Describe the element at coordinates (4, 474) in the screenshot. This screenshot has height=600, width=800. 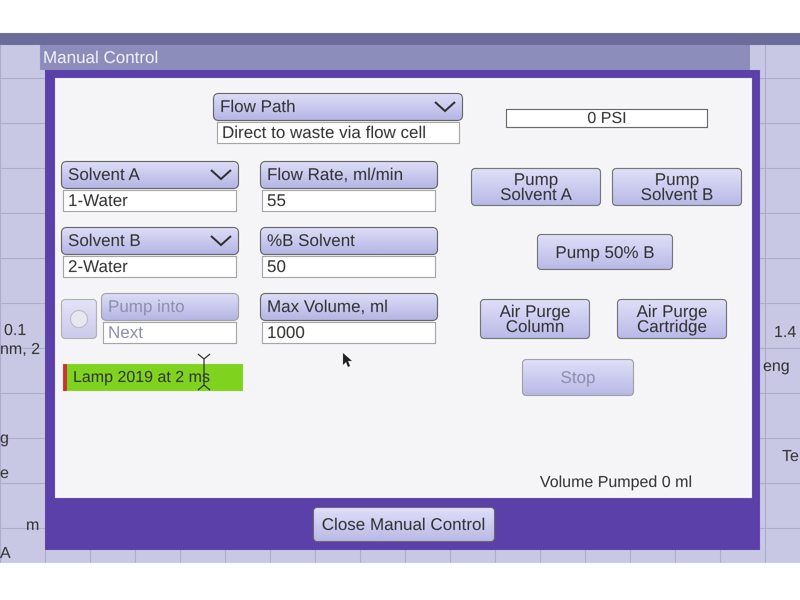
I see `background-text: e` at that location.